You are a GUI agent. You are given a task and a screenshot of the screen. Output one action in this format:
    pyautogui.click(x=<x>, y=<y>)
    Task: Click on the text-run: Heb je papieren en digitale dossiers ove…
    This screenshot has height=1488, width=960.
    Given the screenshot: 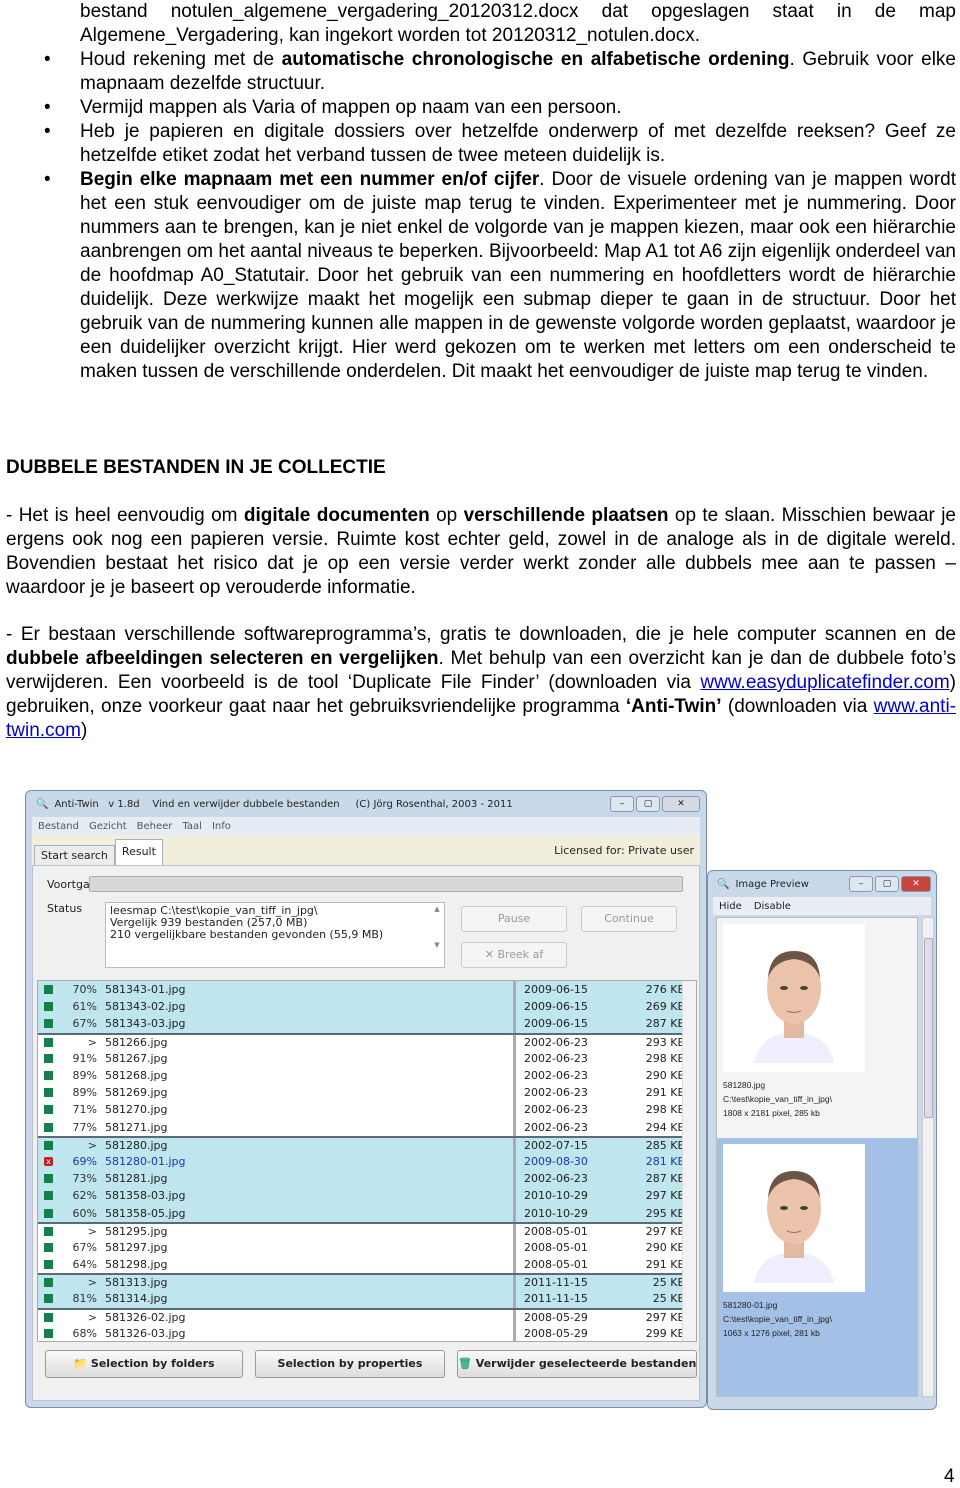 What is the action you would take?
    pyautogui.click(x=518, y=143)
    